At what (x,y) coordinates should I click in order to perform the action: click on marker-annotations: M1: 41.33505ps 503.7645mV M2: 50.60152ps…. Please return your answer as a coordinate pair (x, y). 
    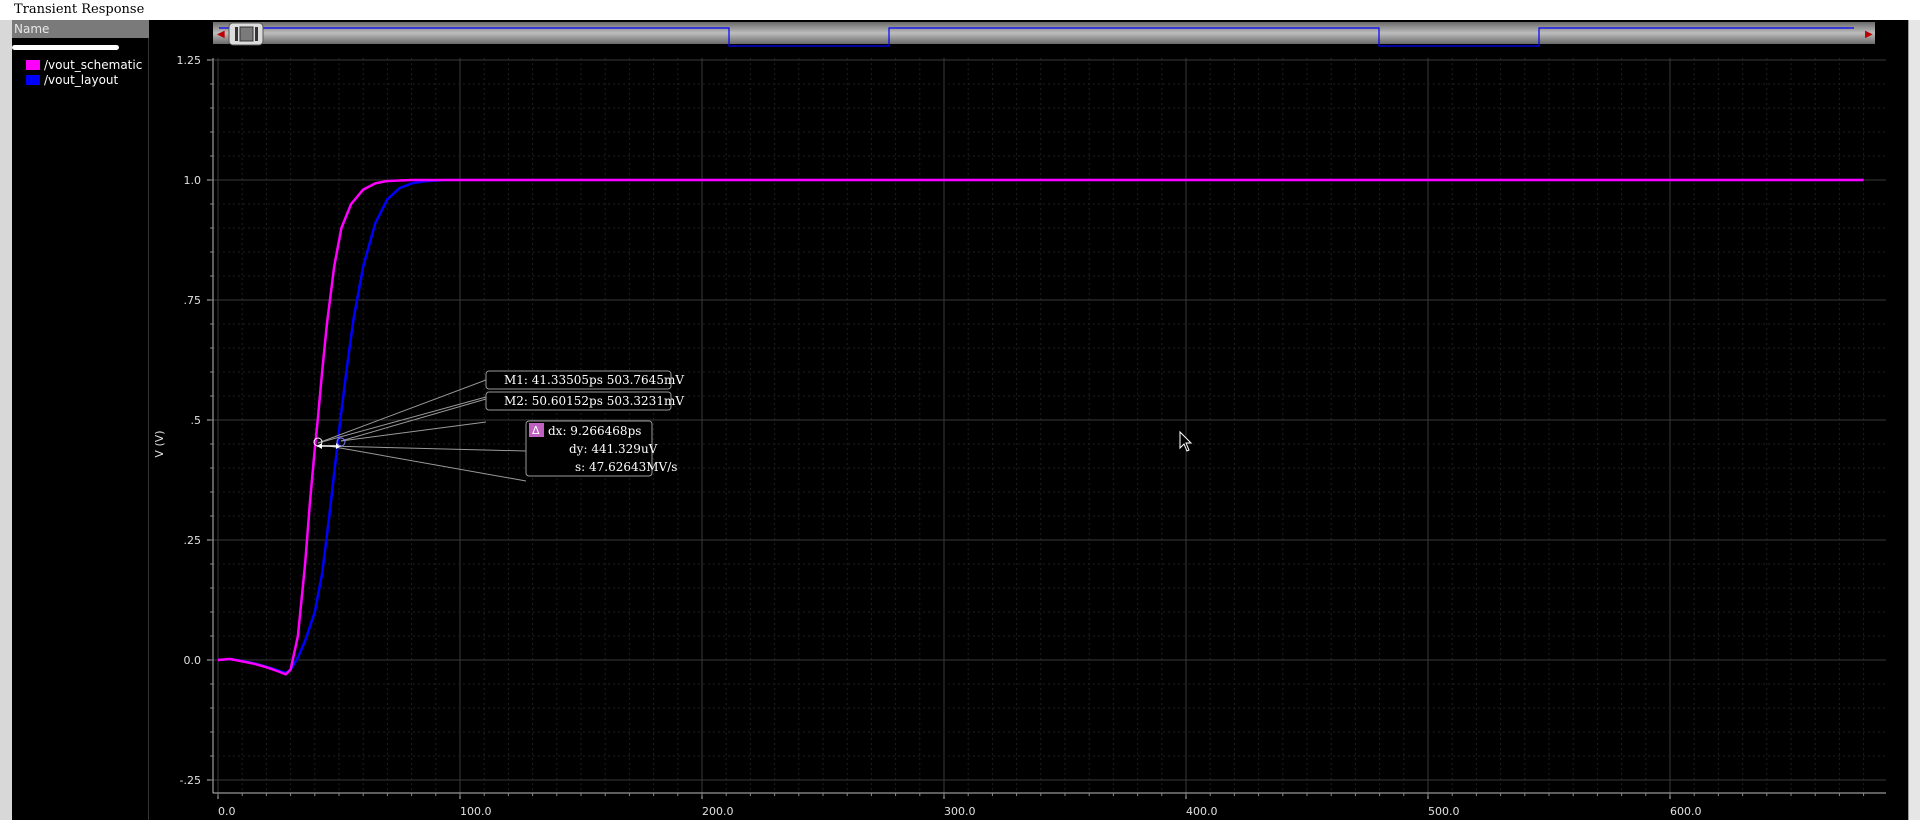
    Looking at the image, I should click on (498, 426).